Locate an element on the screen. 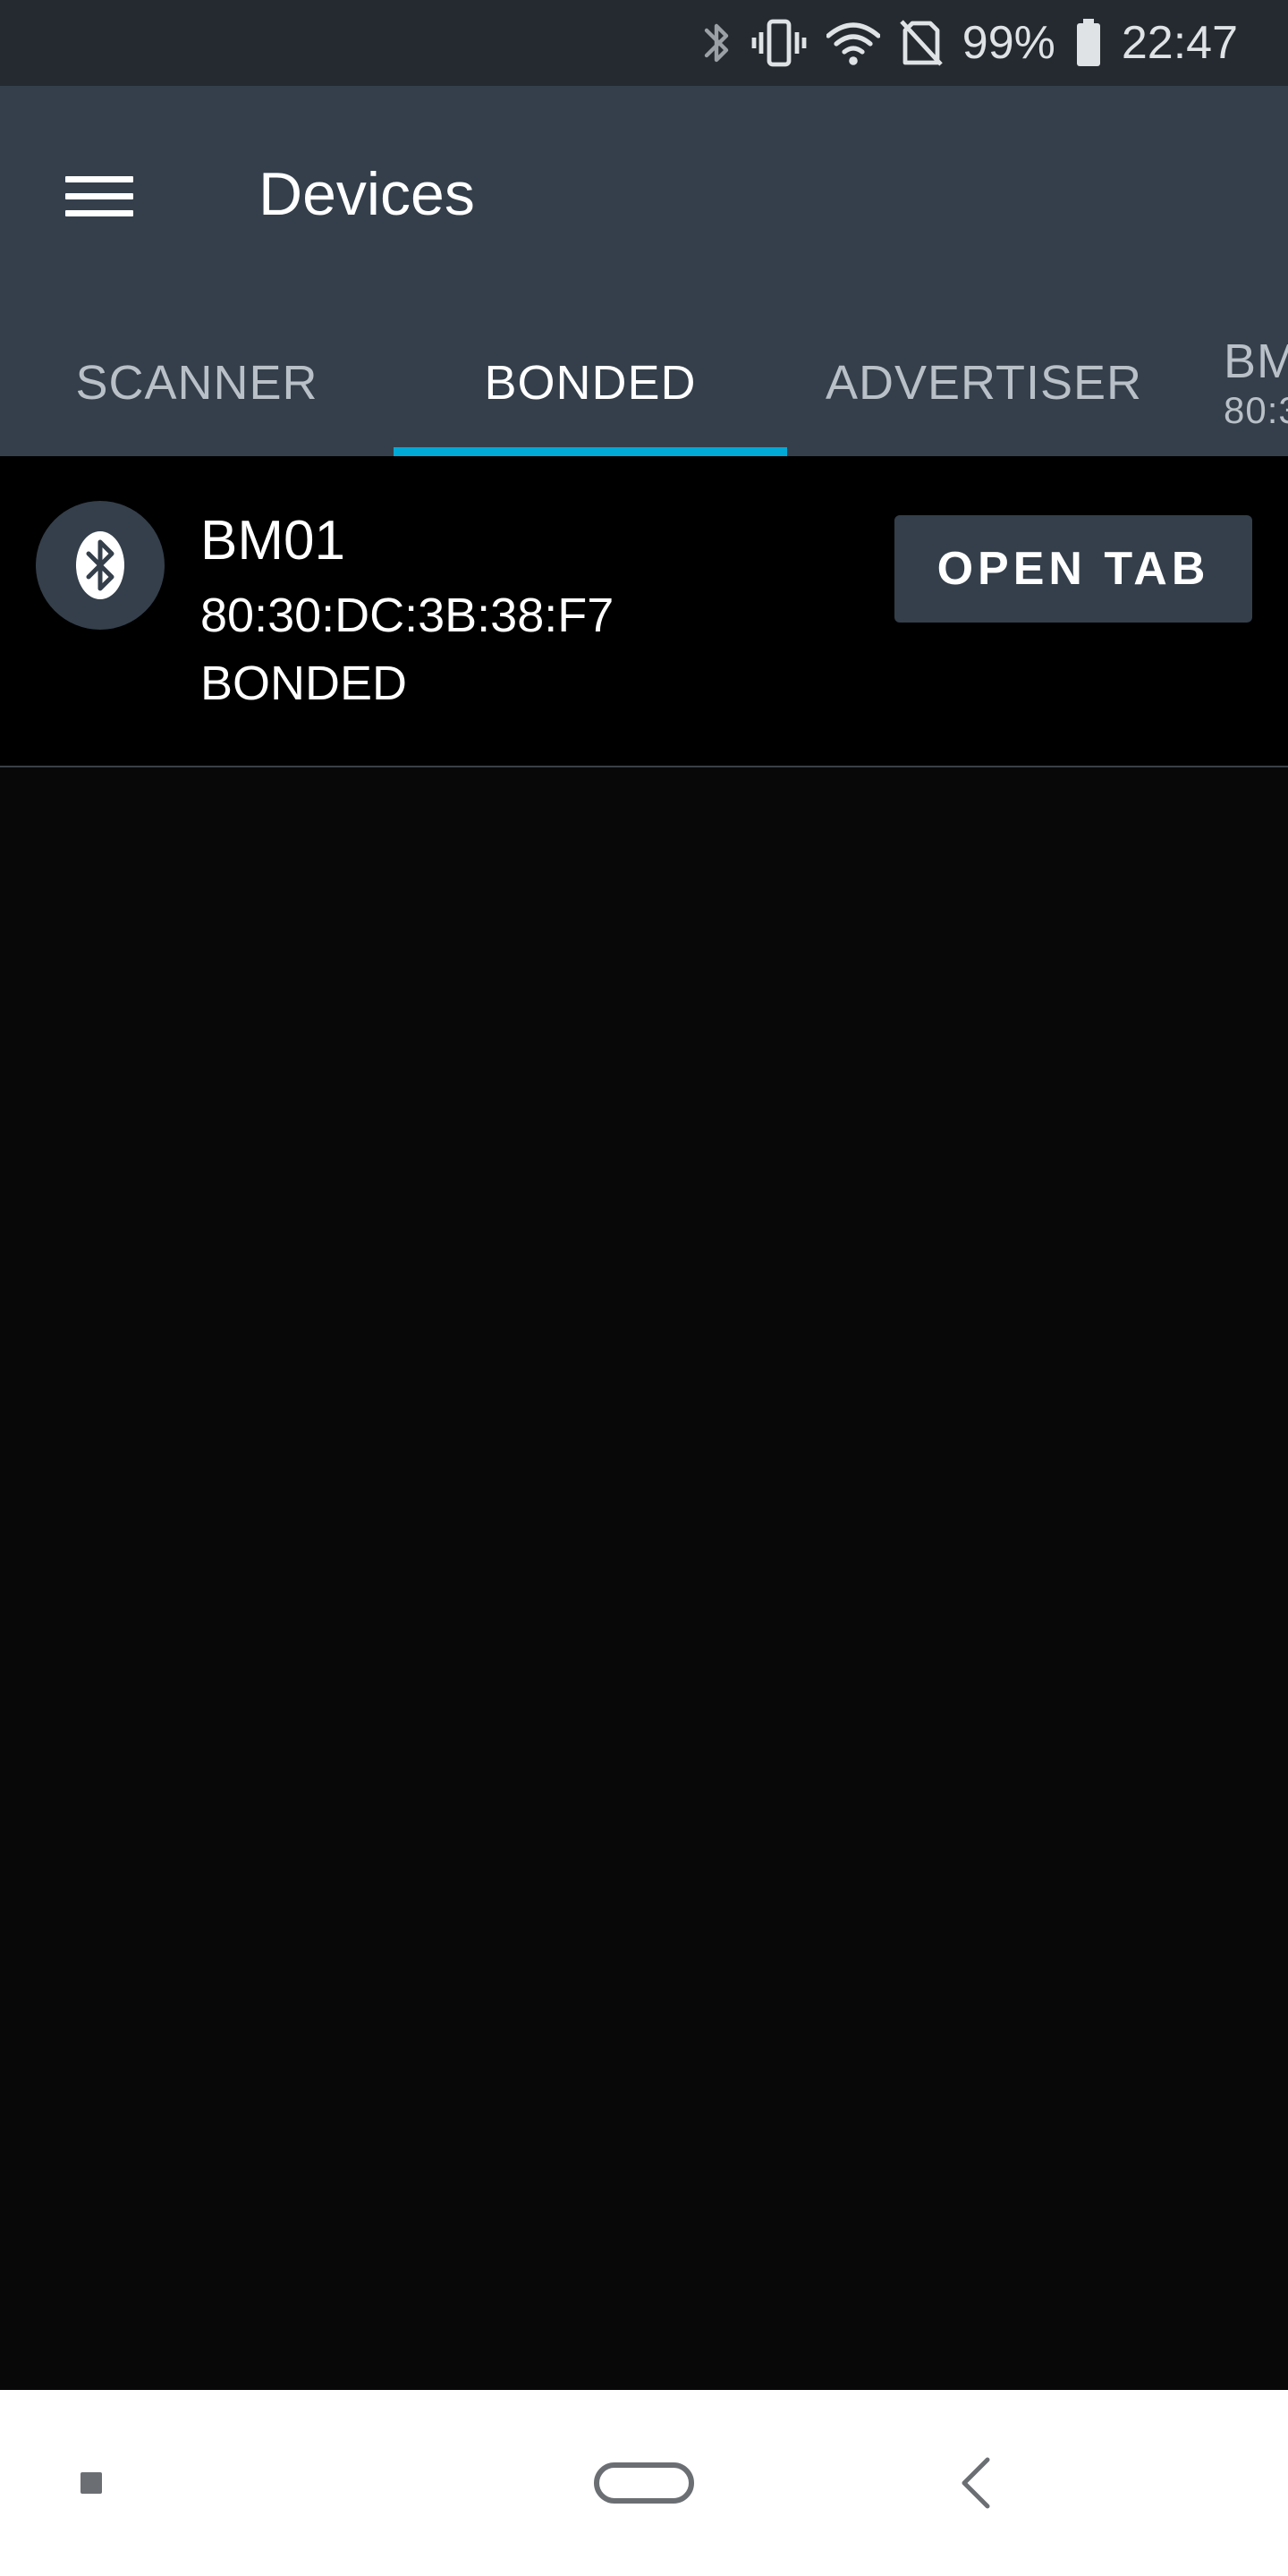  page-title: Devices is located at coordinates (366, 194).